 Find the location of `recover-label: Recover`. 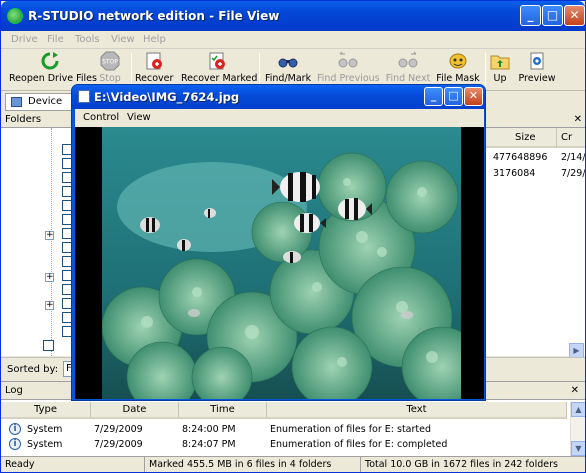

recover-label: Recover is located at coordinates (154, 78).